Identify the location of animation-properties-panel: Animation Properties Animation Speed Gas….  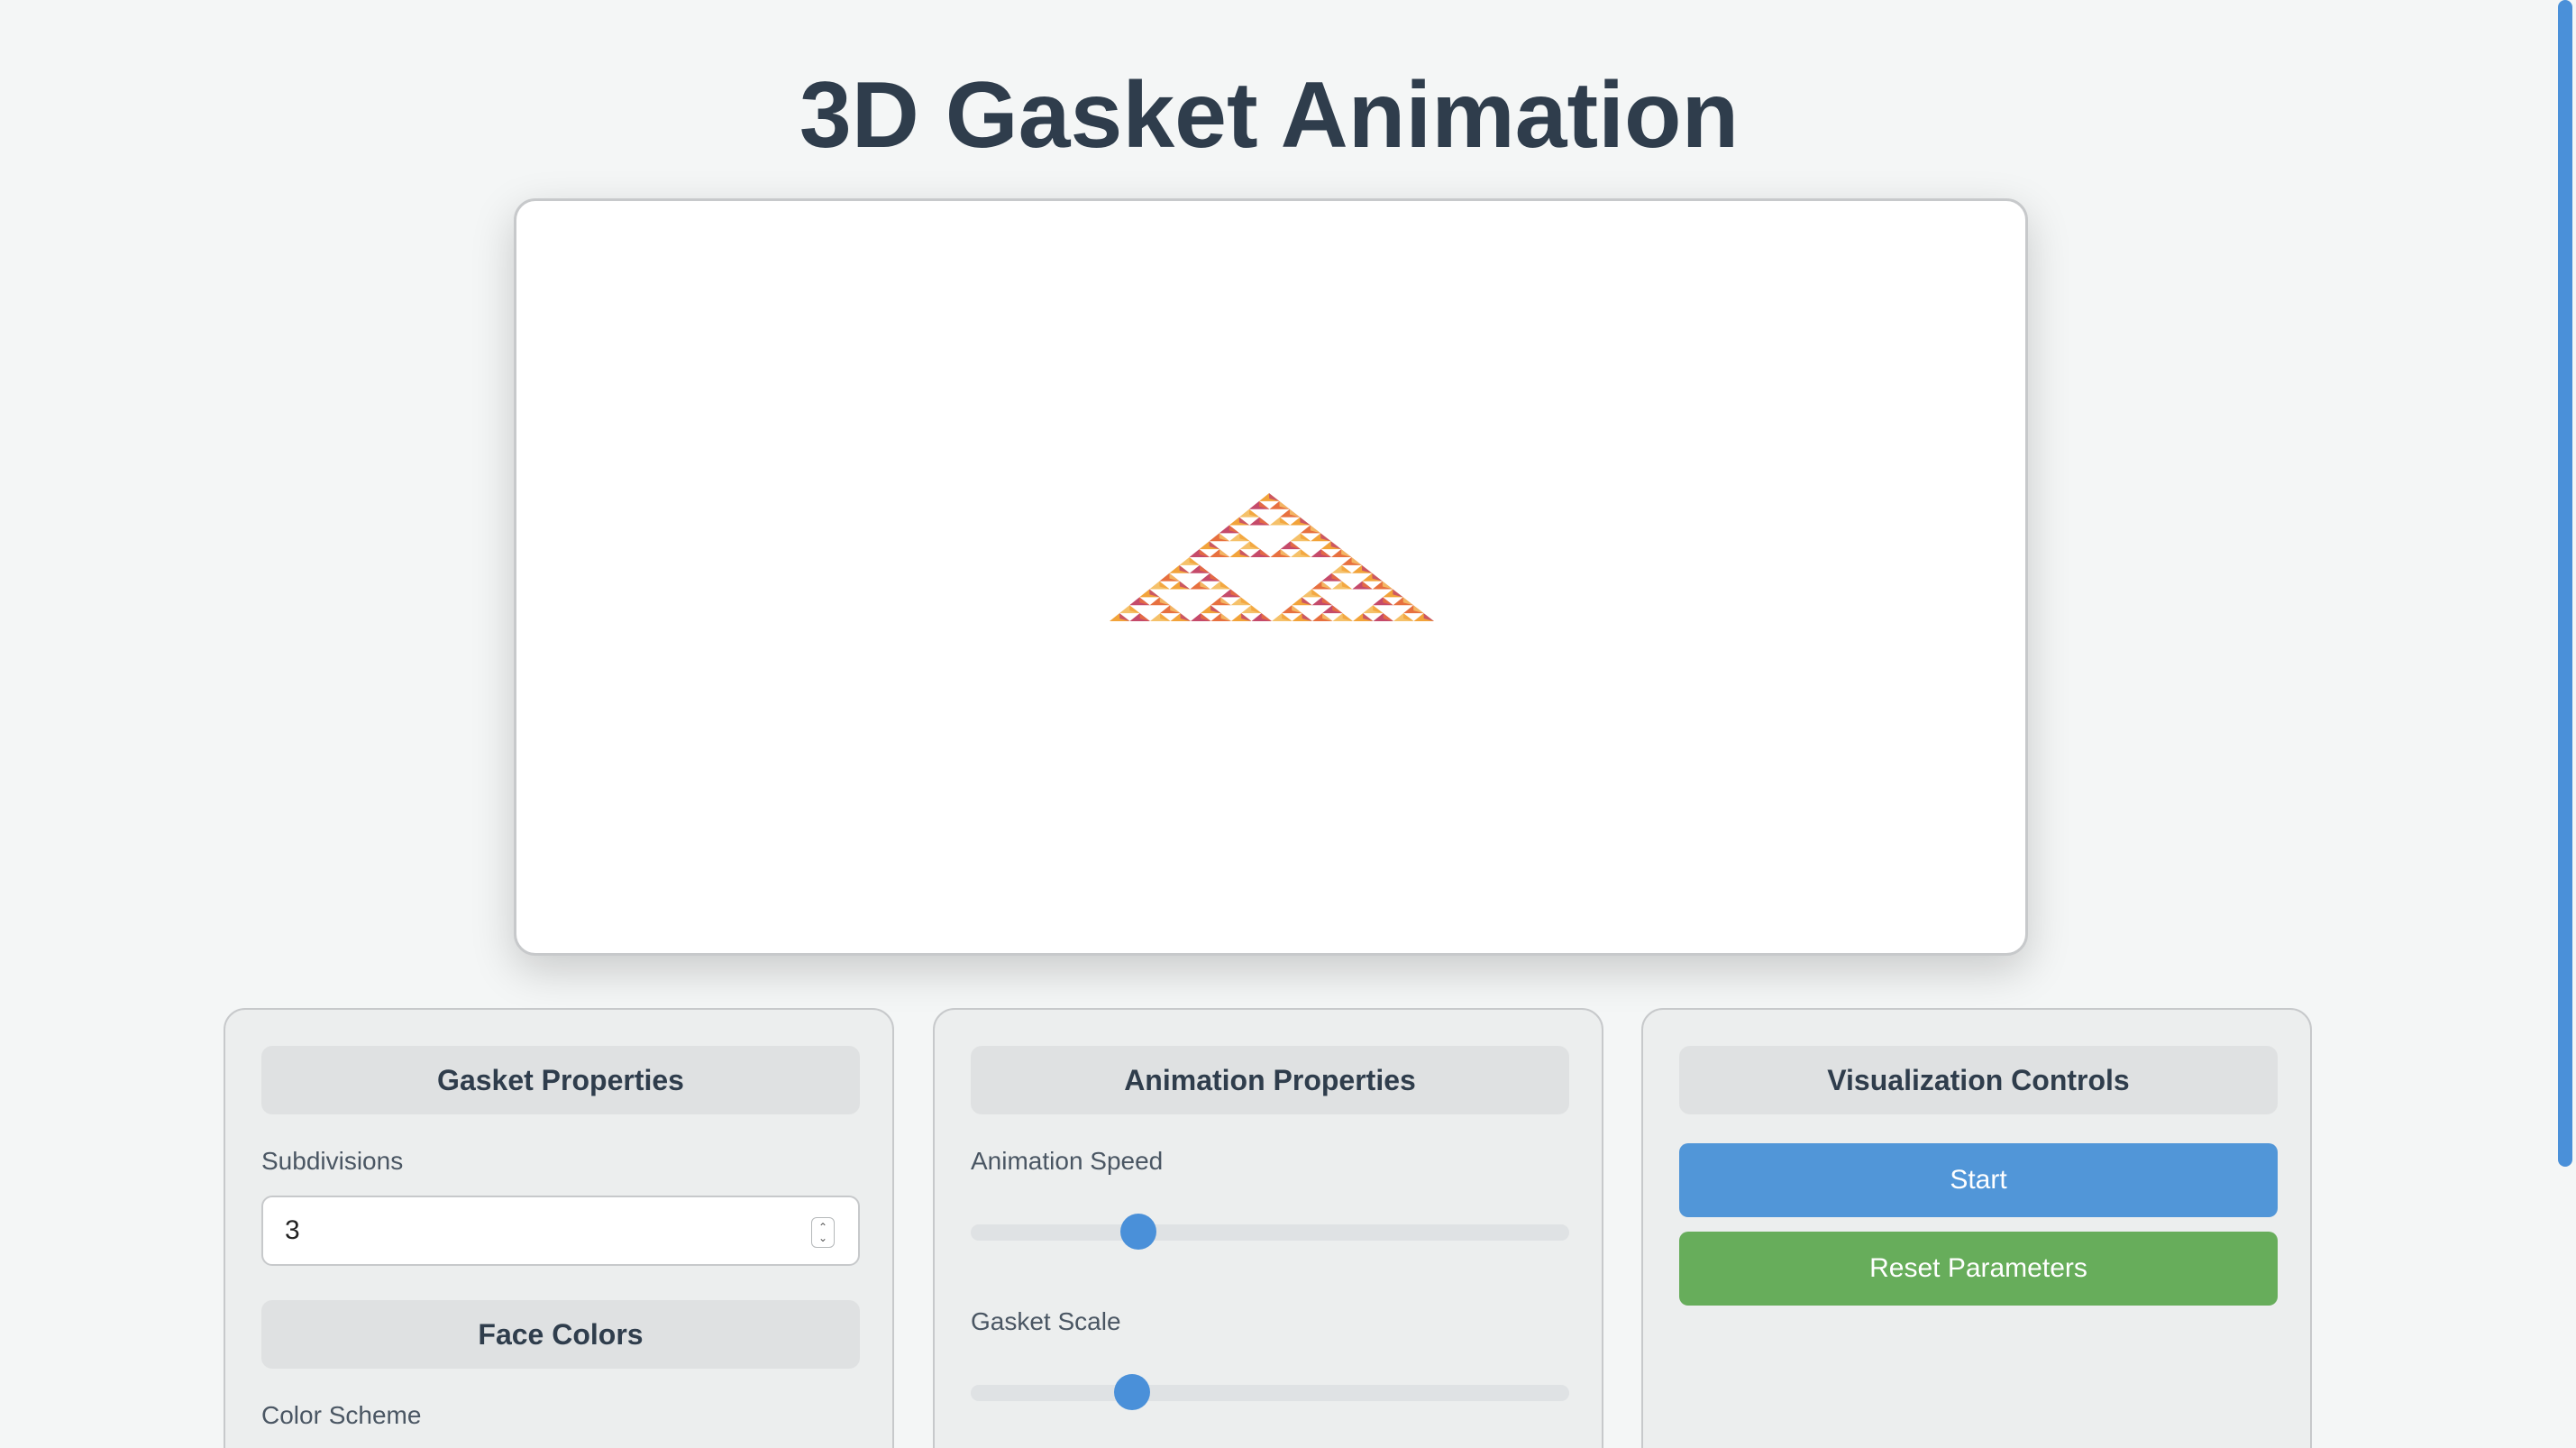
(1268, 1228).